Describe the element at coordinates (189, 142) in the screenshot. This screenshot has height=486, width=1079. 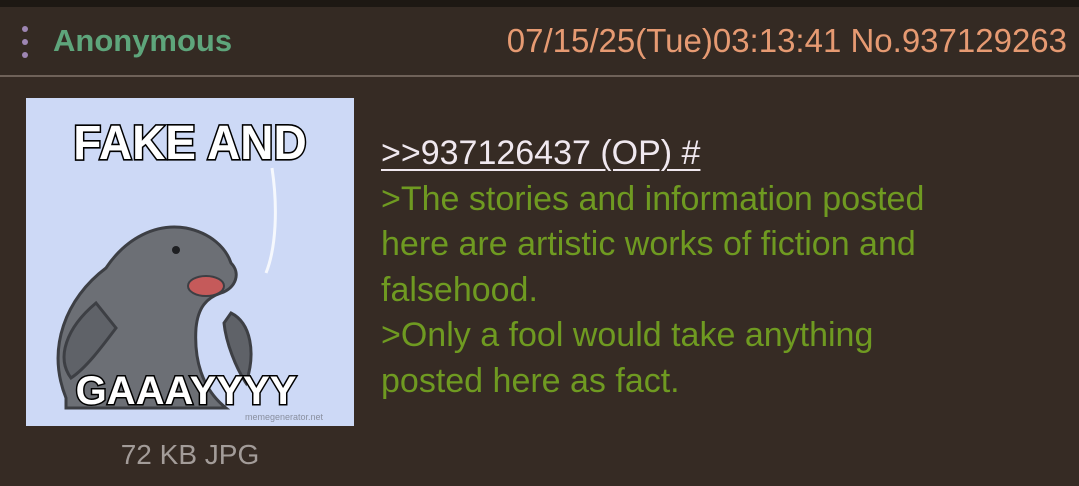
I see `caption-top: FAKE AND` at that location.